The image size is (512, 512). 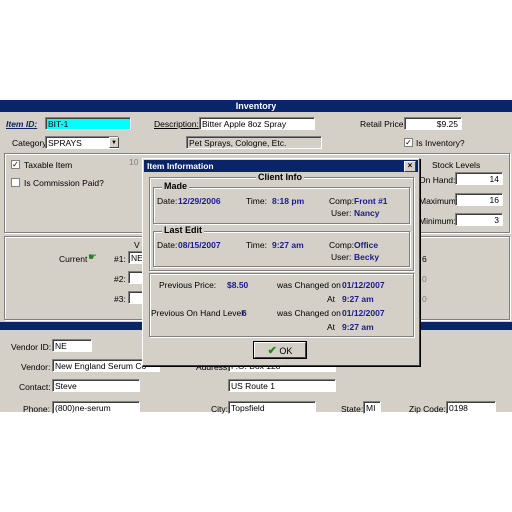 I want to click on last-edit-title: Last Edit, so click(x=183, y=230).